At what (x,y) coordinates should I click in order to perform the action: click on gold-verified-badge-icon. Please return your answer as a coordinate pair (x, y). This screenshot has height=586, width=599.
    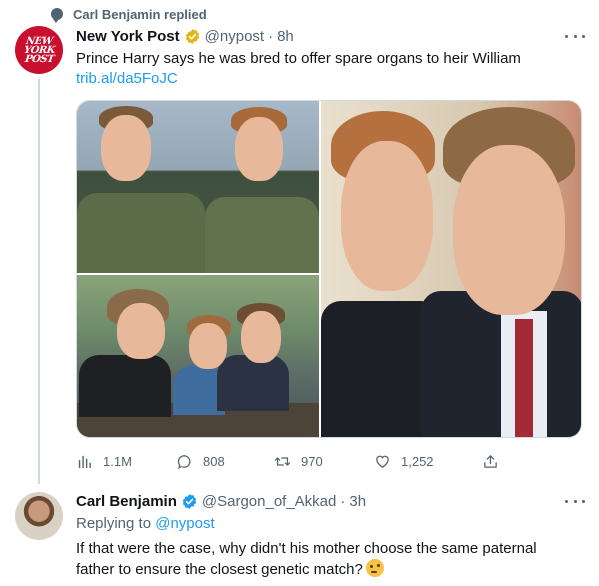
    Looking at the image, I should click on (192, 36).